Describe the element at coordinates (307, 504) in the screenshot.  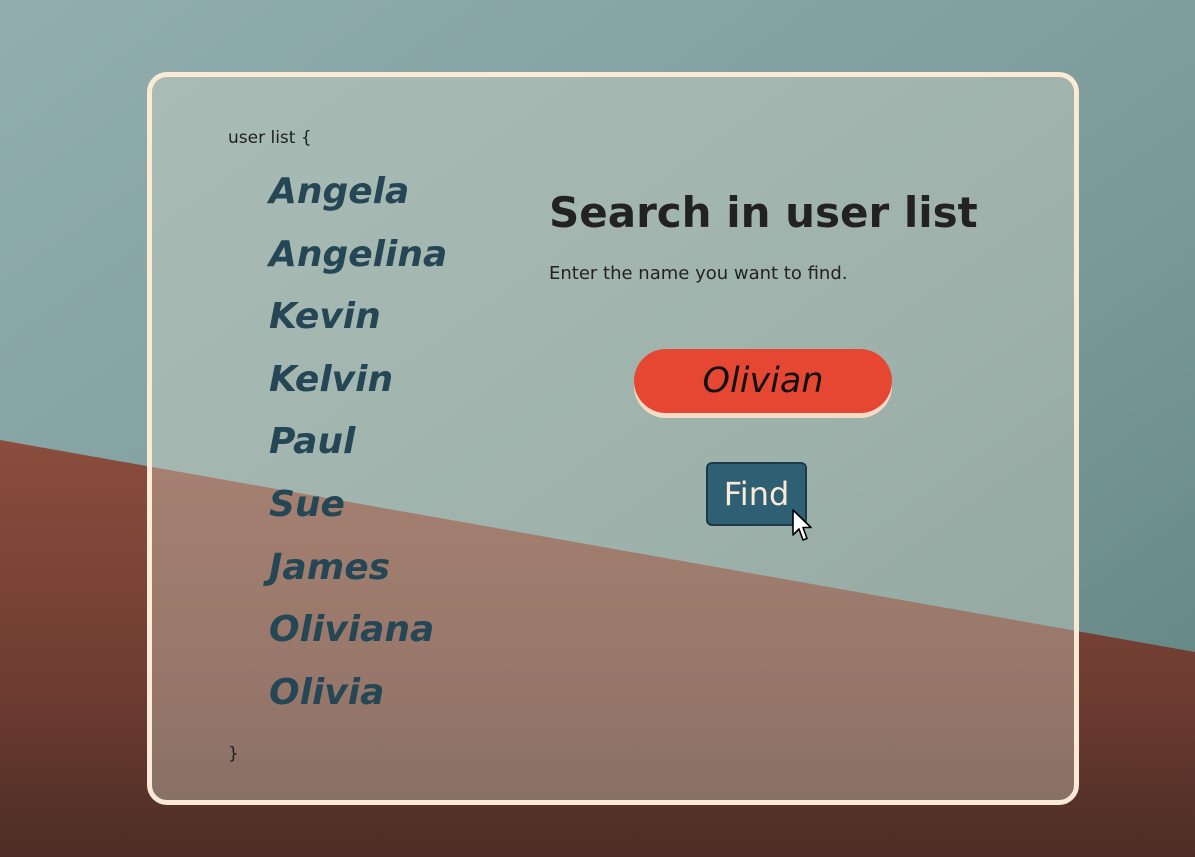
I see `list-item: Sue` at that location.